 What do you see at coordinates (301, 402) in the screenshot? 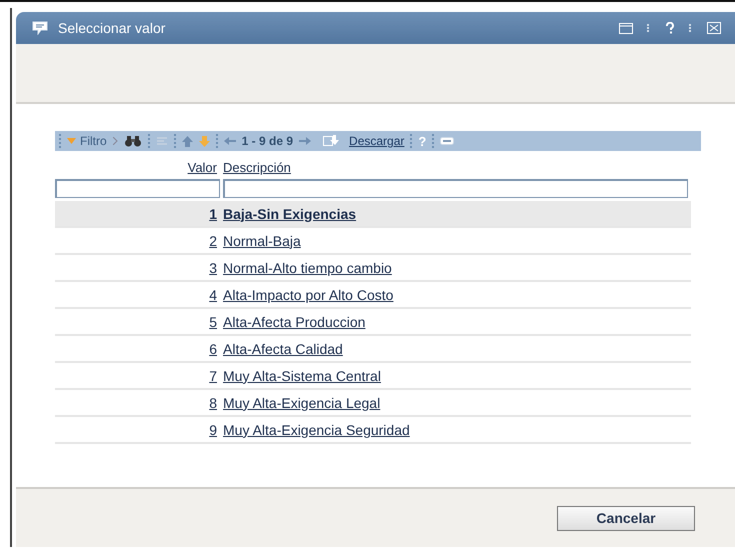
I see `description-link: Muy Alta-Exigencia Legal` at bounding box center [301, 402].